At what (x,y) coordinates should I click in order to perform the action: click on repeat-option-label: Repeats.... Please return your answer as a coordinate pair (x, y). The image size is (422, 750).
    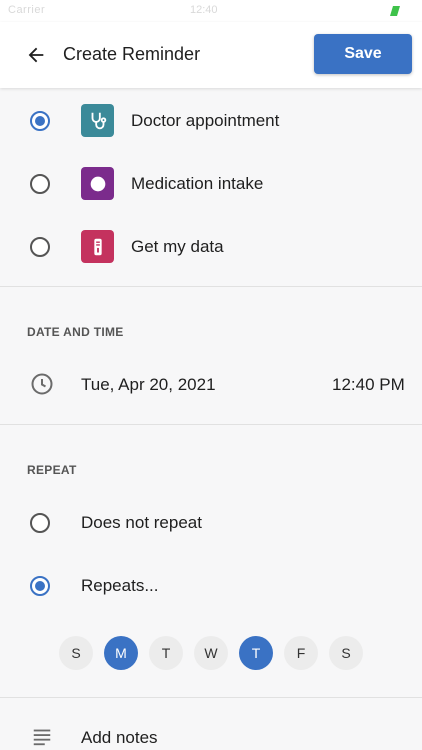
    Looking at the image, I should click on (120, 585).